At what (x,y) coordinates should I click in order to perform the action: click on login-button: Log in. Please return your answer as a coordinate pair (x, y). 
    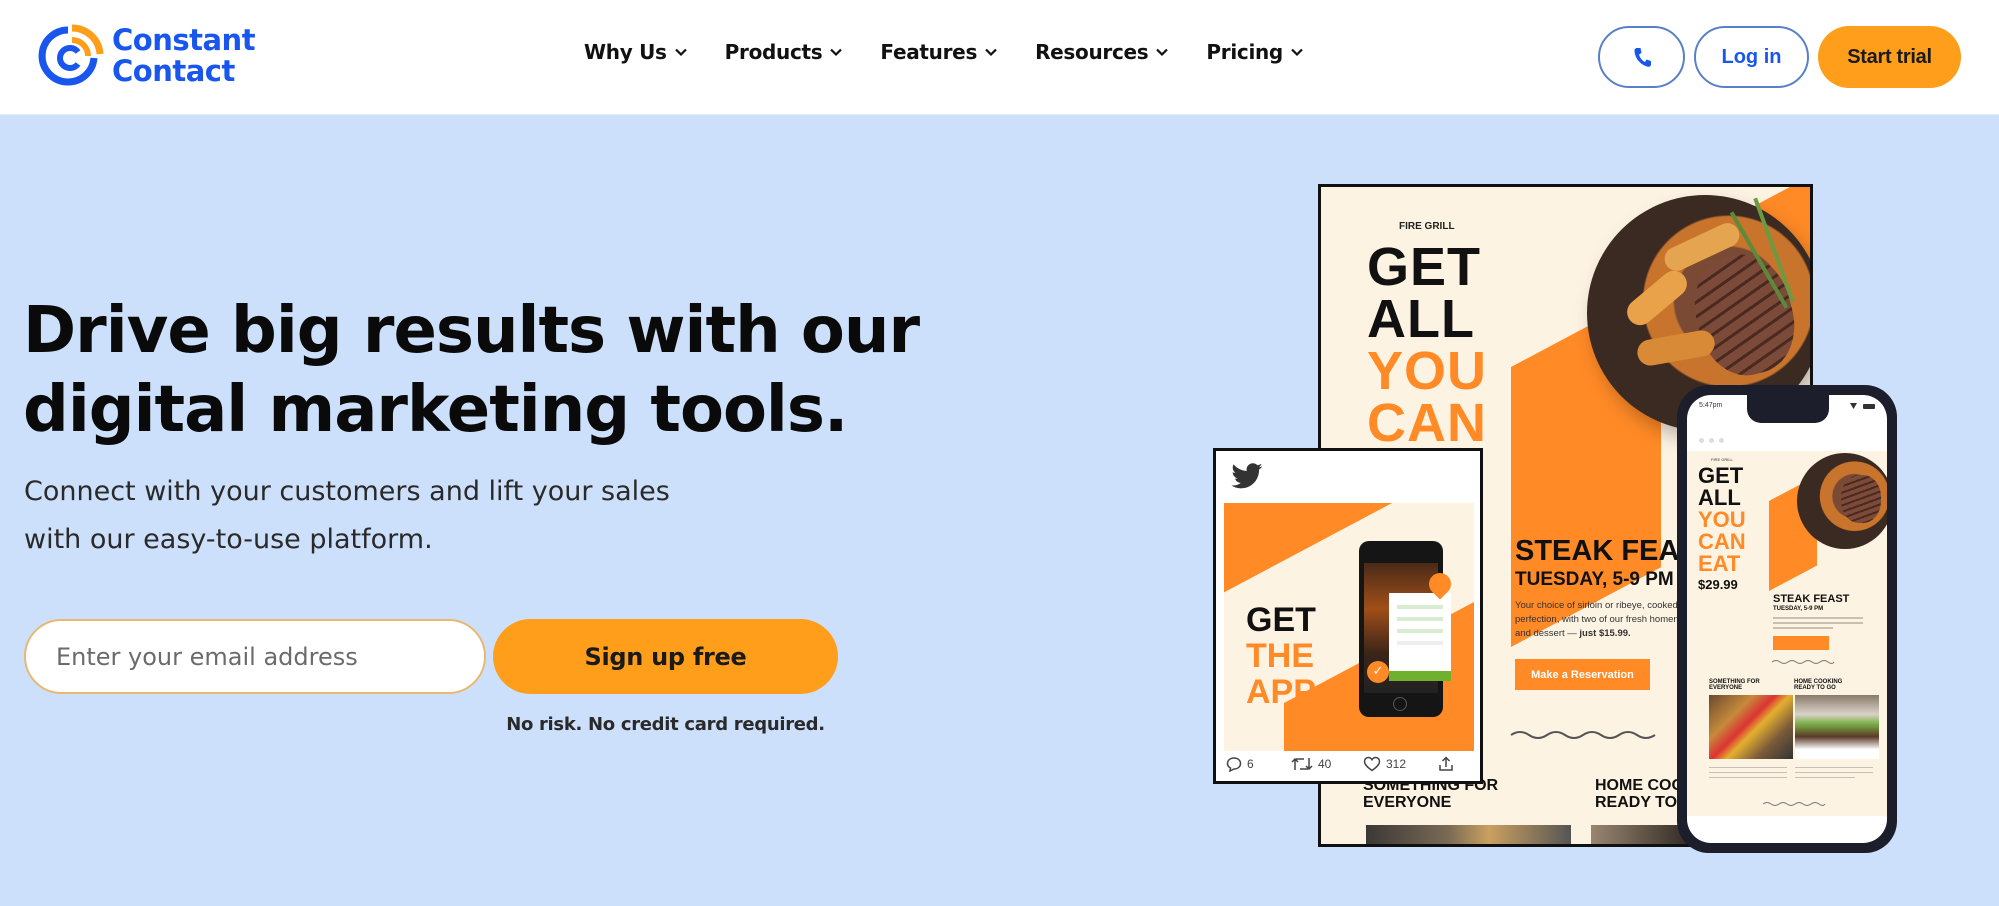
    Looking at the image, I should click on (1751, 57).